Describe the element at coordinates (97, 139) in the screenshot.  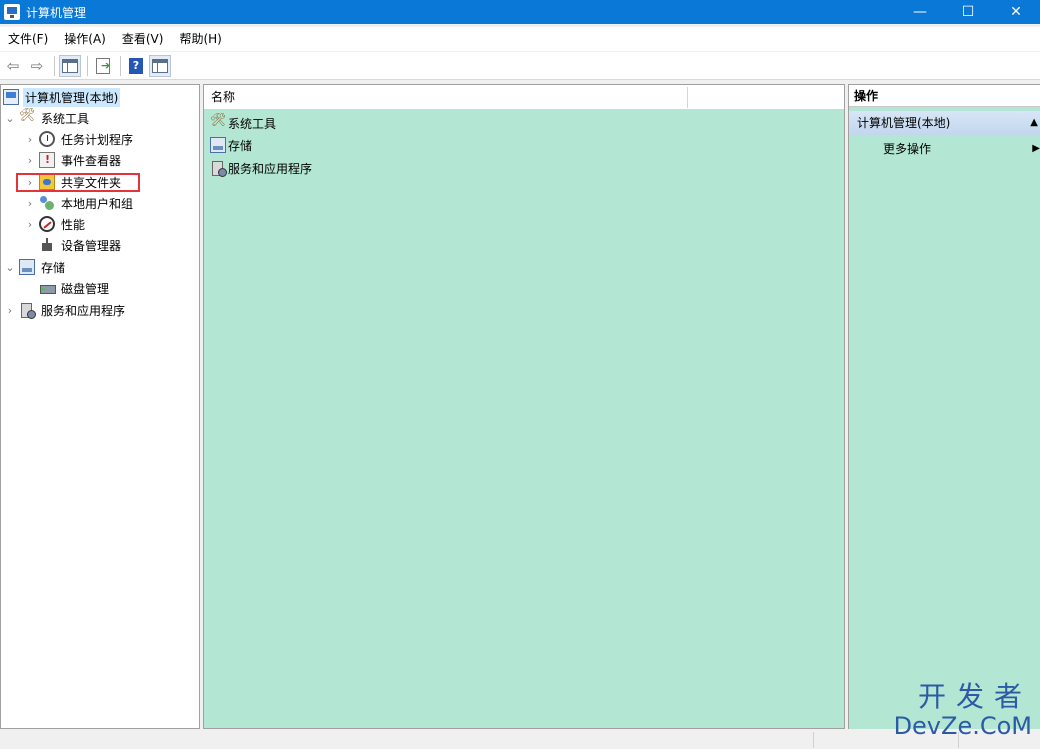
I see `tree-item-label: 任务计划程序` at that location.